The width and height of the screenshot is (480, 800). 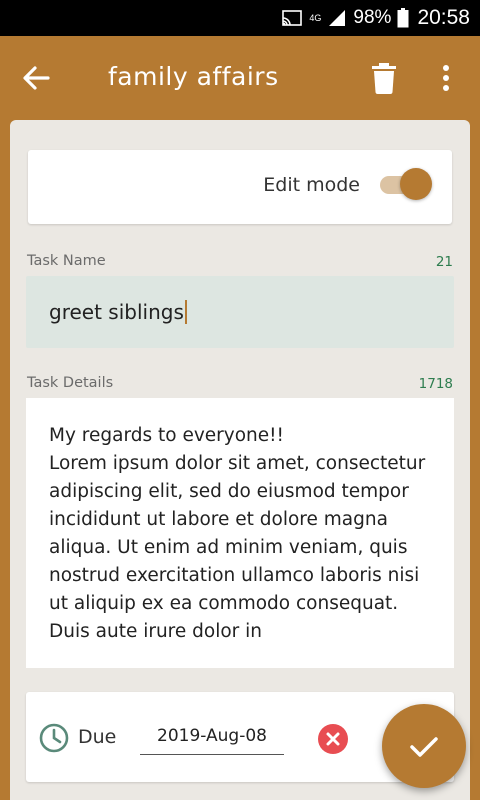 I want to click on clear-date-button, so click(x=333, y=739).